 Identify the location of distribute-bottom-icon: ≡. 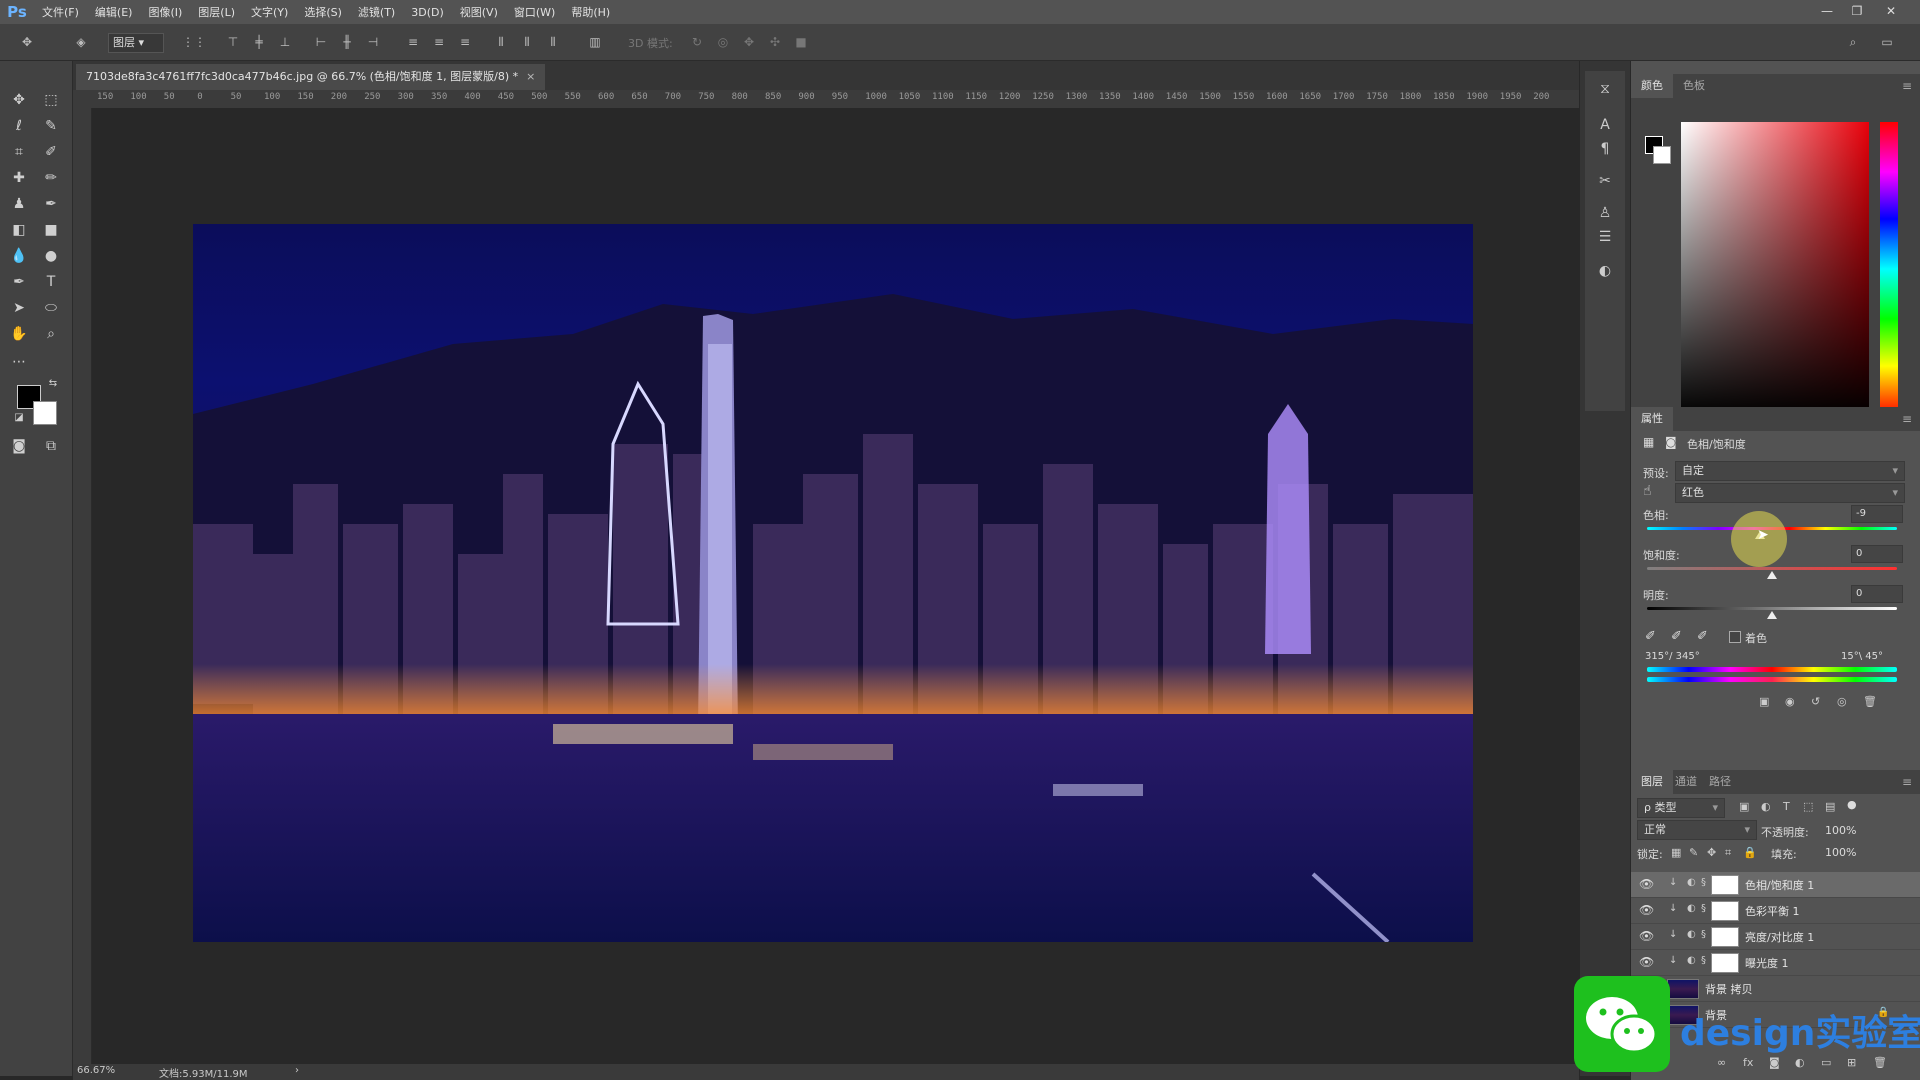
(465, 42).